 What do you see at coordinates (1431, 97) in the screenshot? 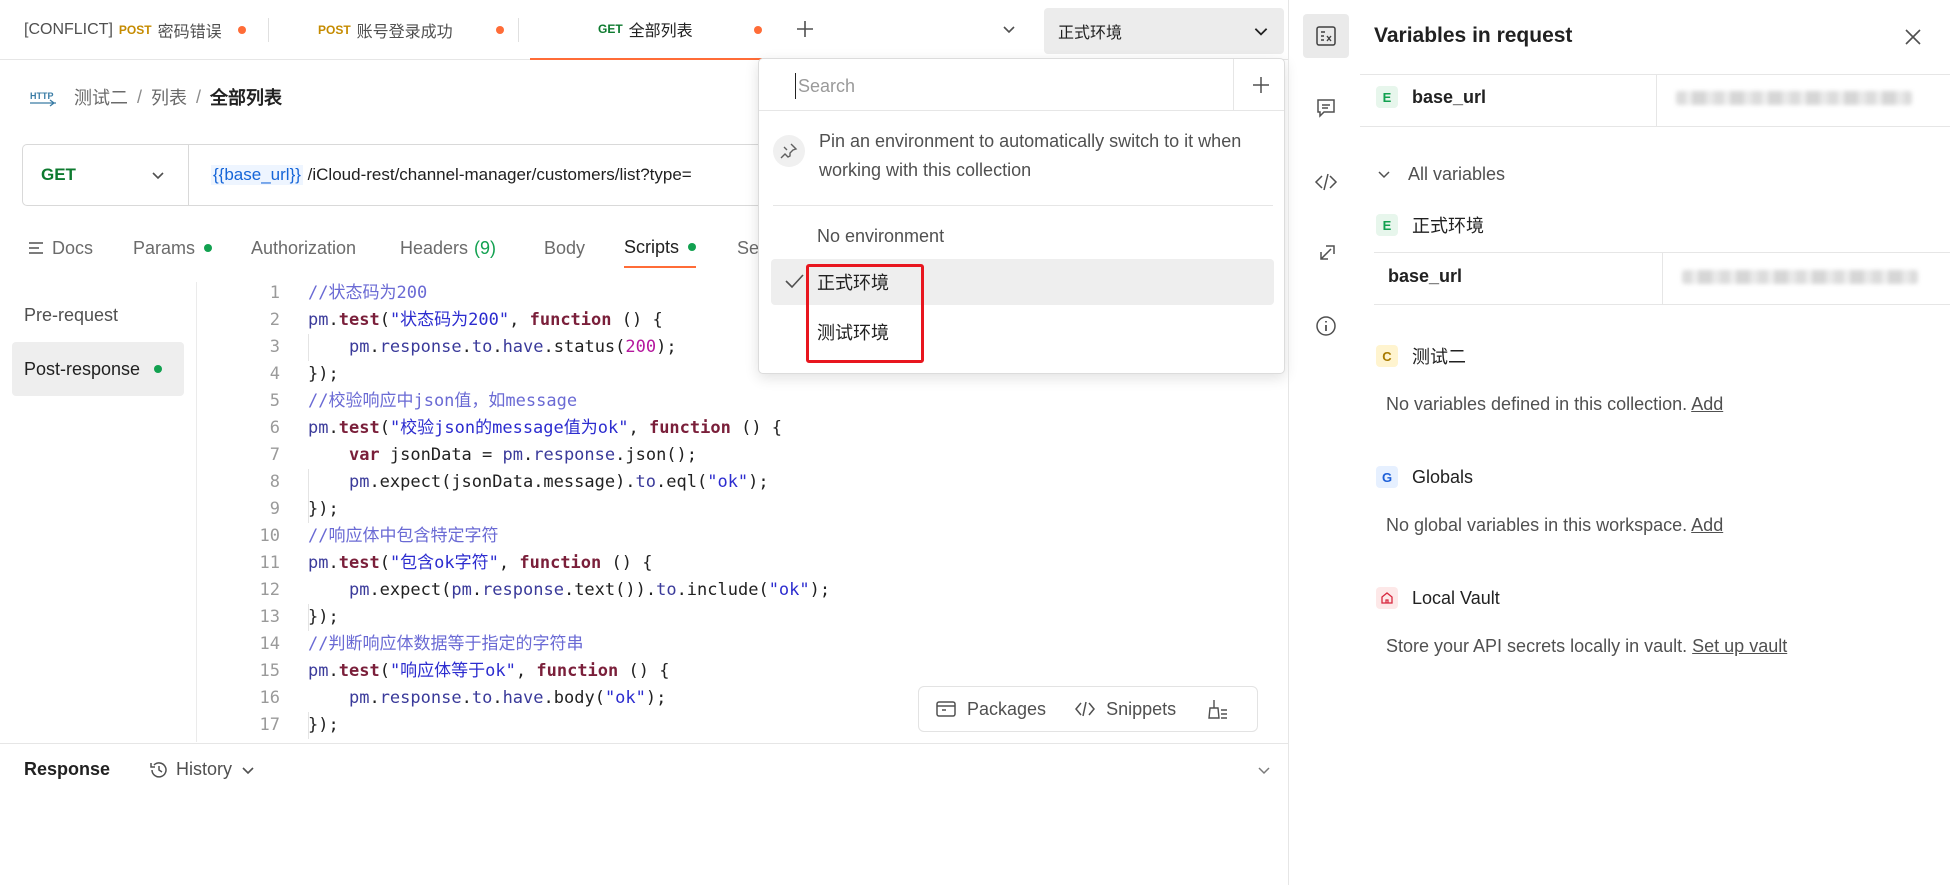
I see `request-variable-row: E base_url` at bounding box center [1431, 97].